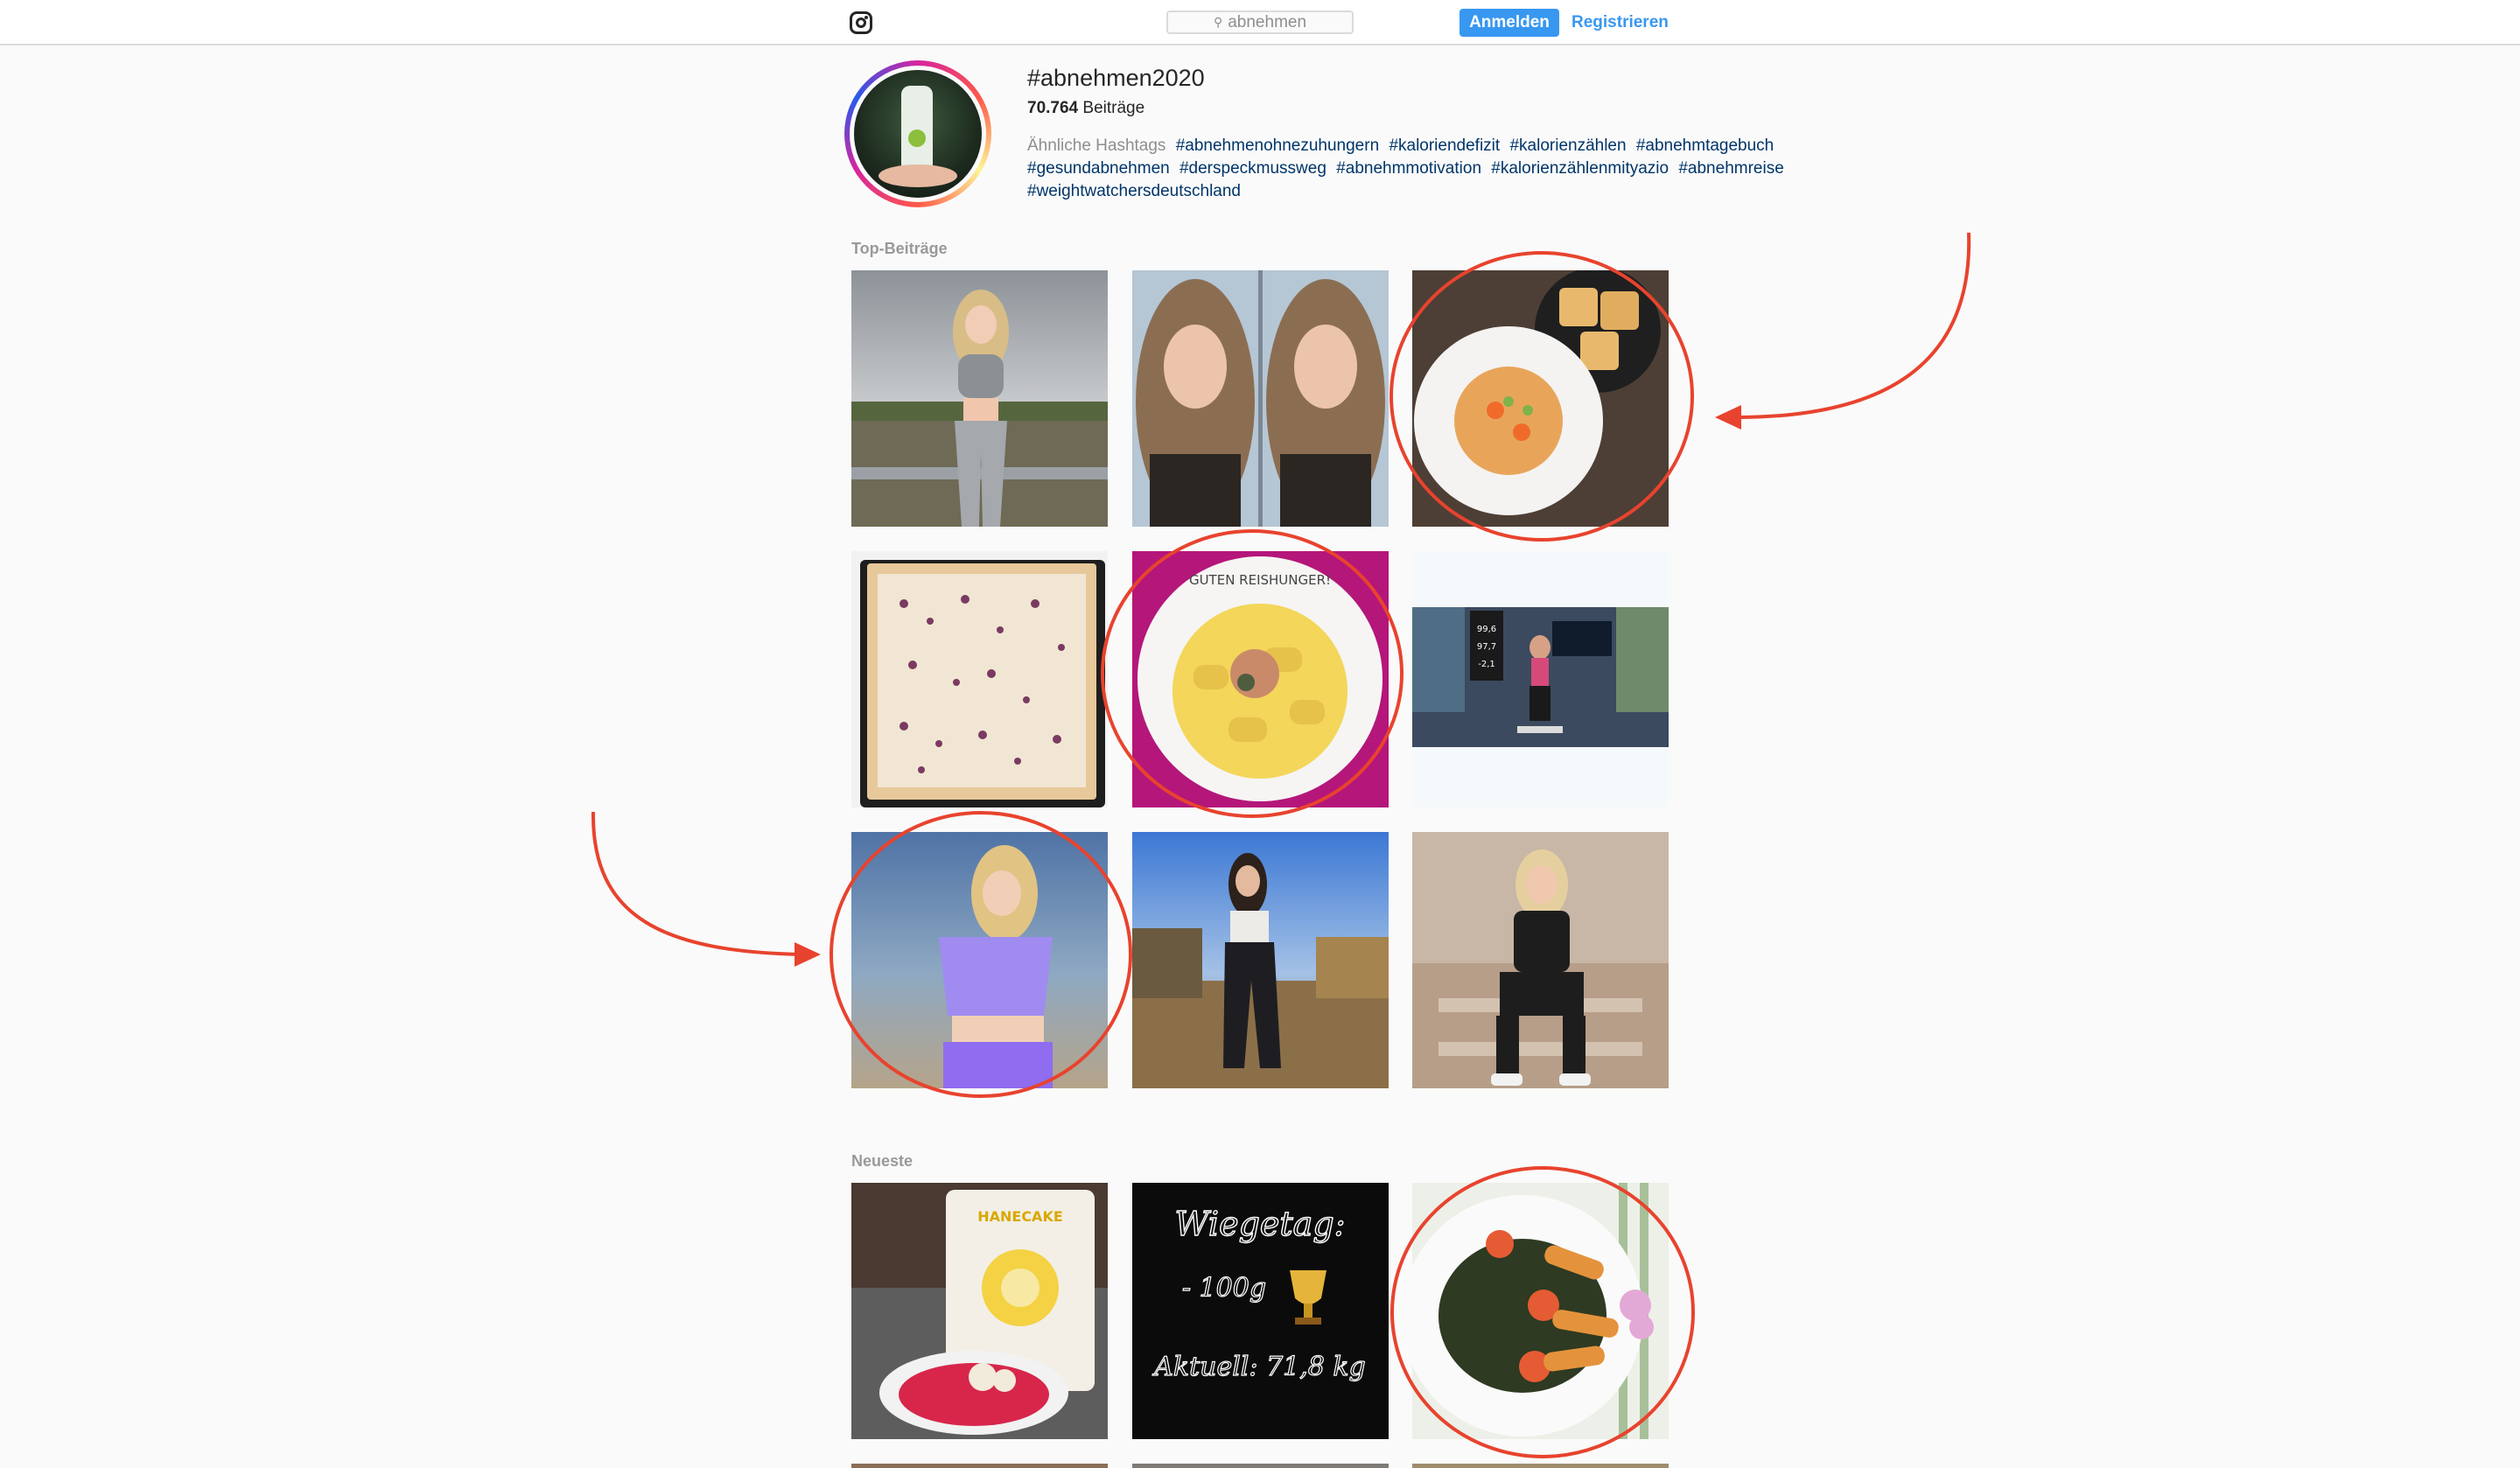 Image resolution: width=2520 pixels, height=1468 pixels. I want to click on top-navigation-bar: ⚲ abnehmen Anmelden Registrieren, so click(1260, 22).